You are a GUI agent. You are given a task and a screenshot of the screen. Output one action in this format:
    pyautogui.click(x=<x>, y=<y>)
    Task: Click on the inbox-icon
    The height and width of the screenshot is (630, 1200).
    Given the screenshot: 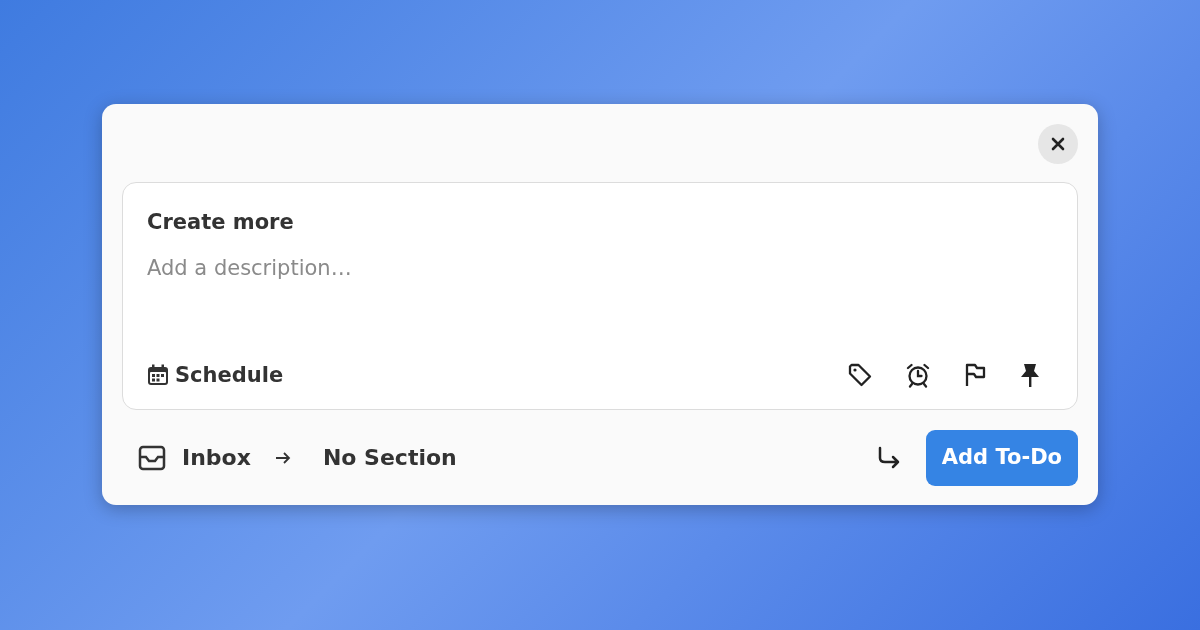 What is the action you would take?
    pyautogui.click(x=152, y=457)
    